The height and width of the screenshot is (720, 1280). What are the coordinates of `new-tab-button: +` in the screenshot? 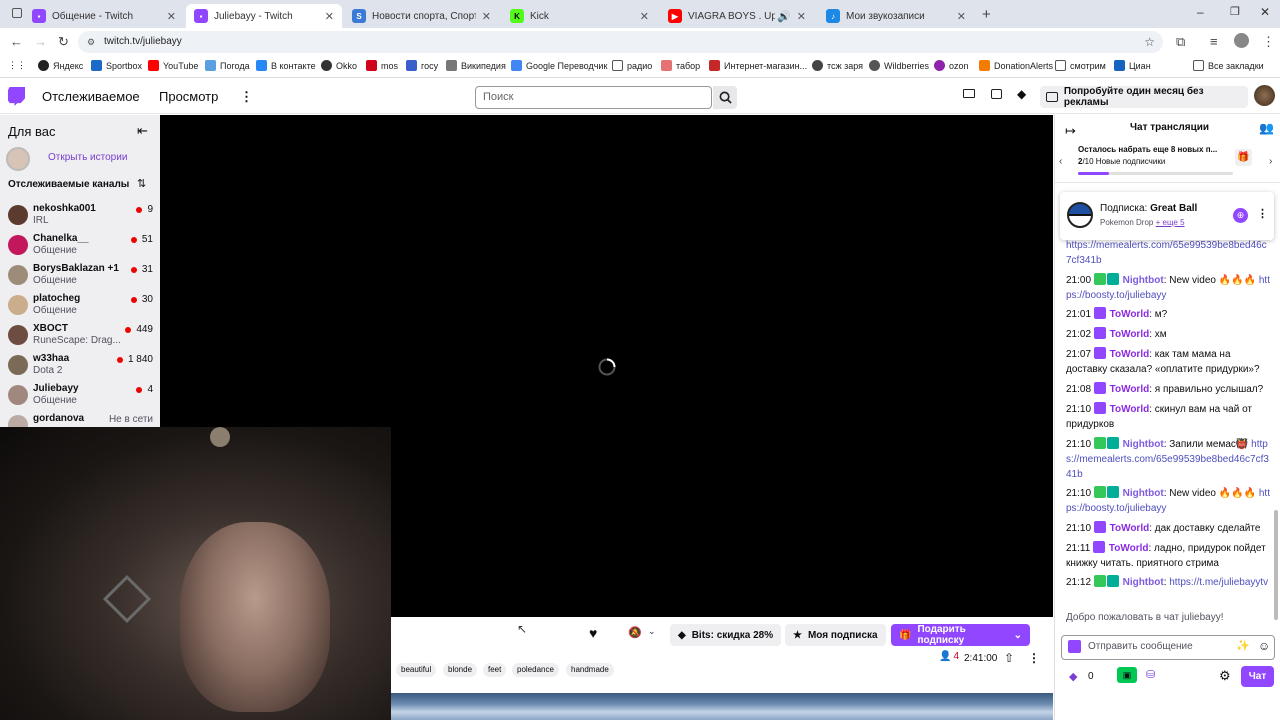 It's located at (986, 14).